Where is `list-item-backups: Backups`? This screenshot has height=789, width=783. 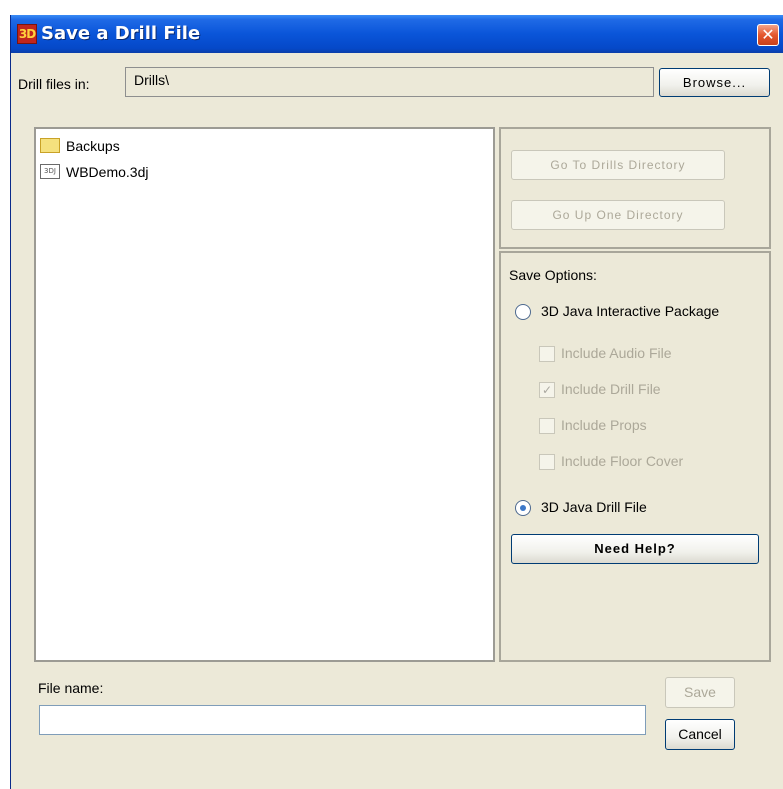
list-item-backups: Backups is located at coordinates (80, 146).